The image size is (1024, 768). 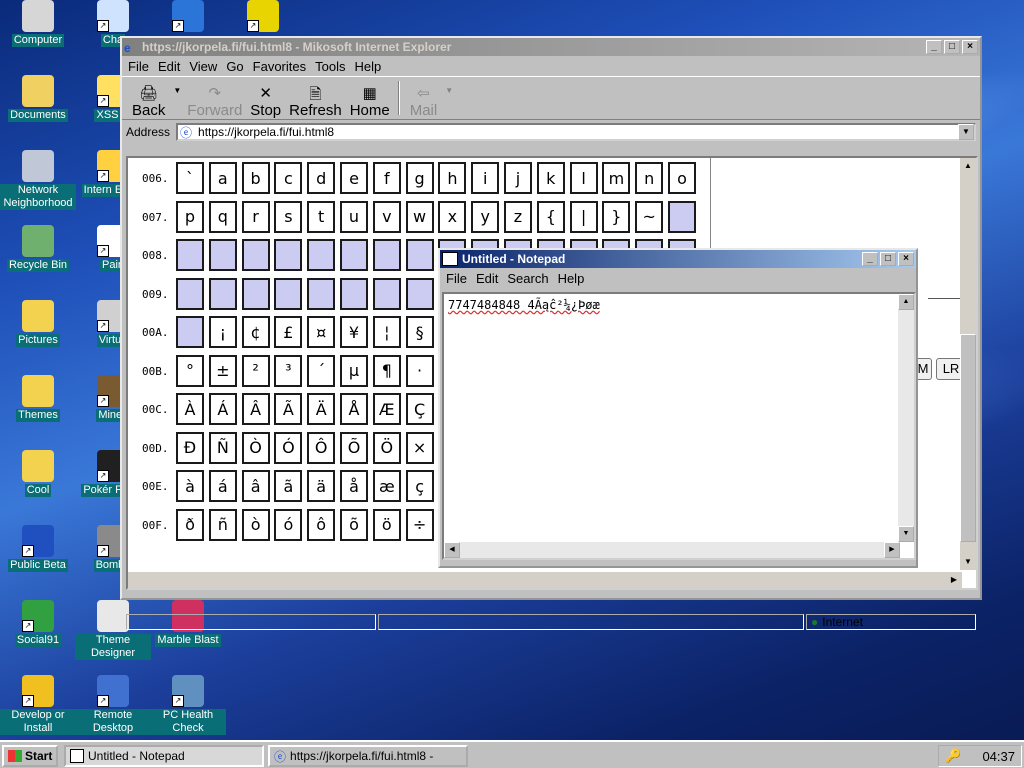 I want to click on notepad-close-button: ×, so click(x=906, y=259).